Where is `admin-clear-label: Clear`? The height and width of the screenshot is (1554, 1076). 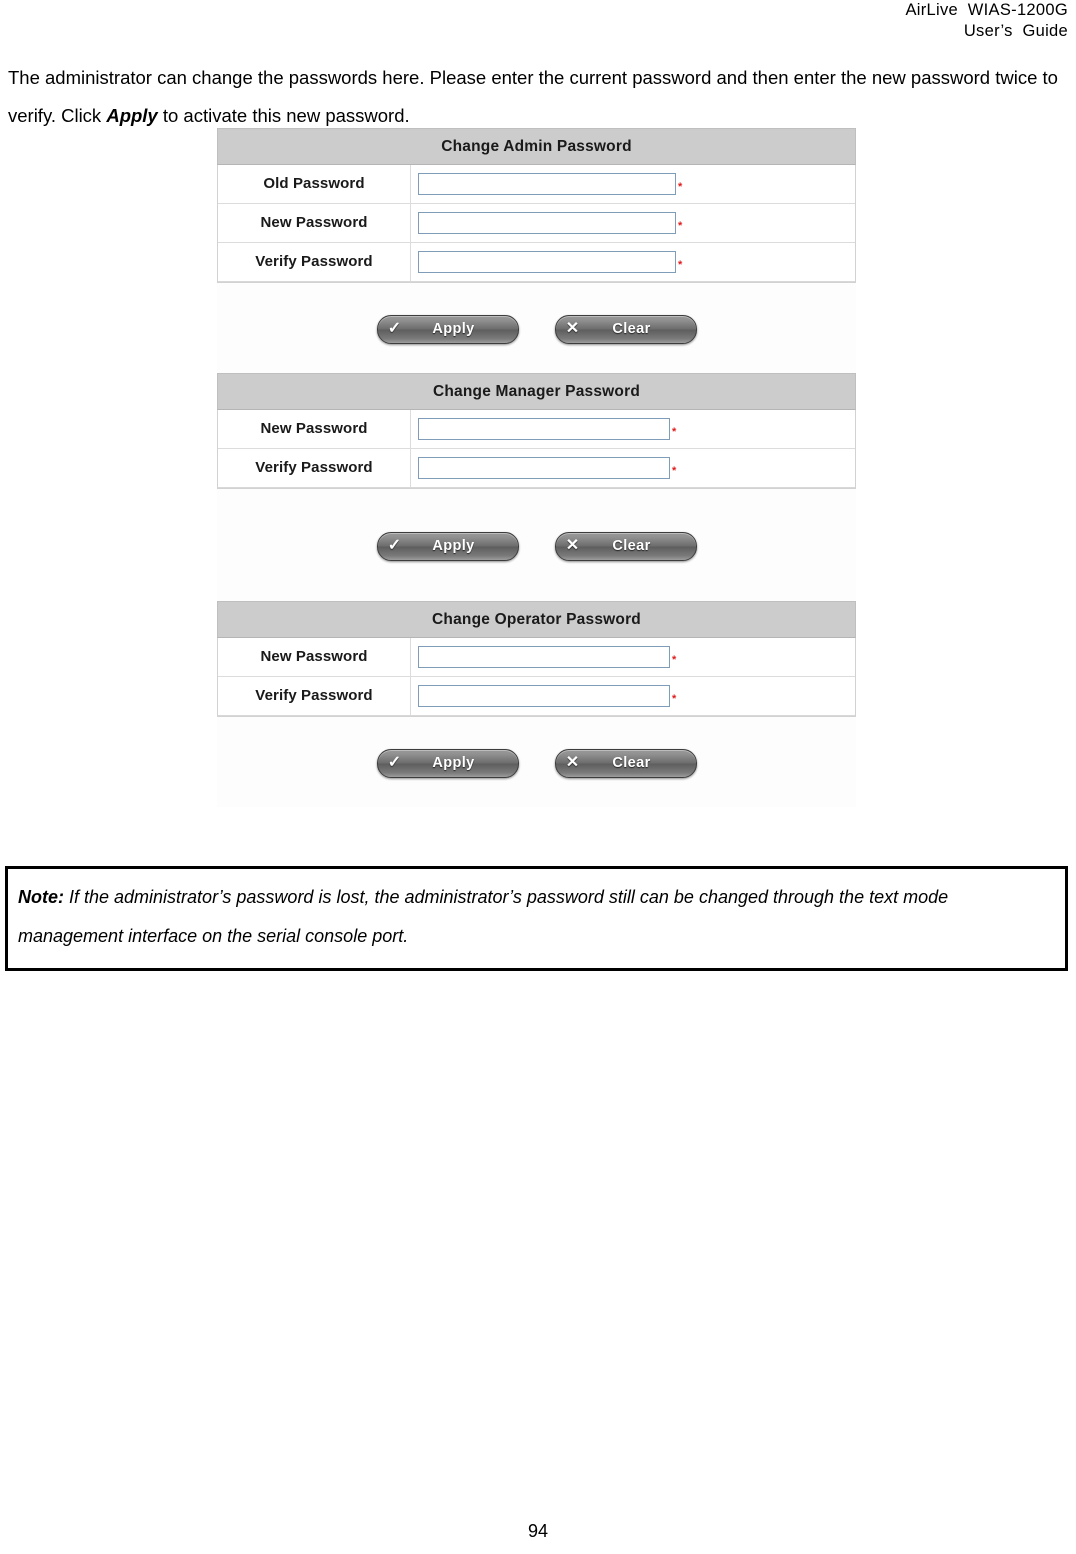 admin-clear-label: Clear is located at coordinates (631, 329).